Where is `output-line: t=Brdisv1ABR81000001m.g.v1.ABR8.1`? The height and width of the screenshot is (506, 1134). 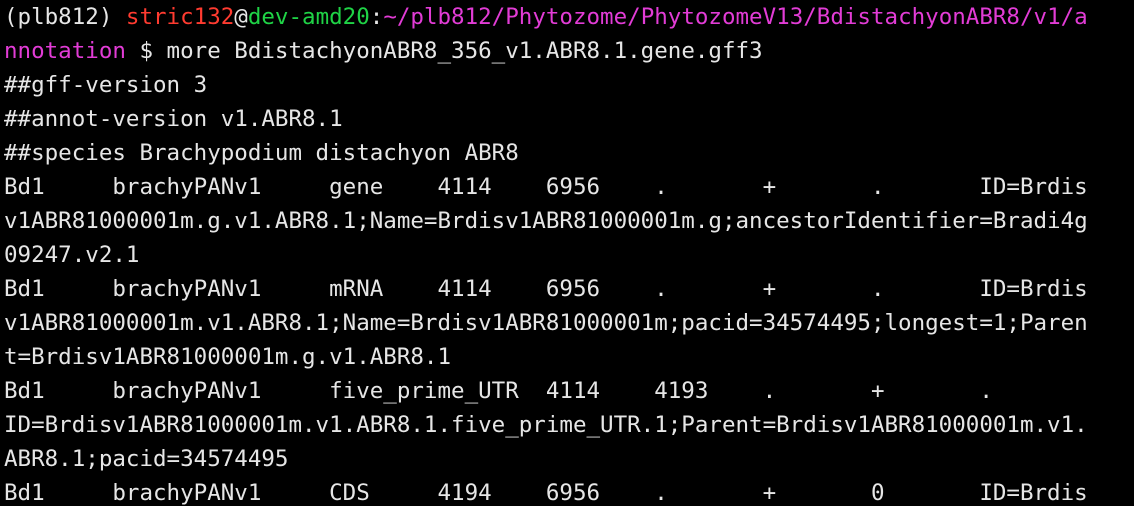
output-line: t=Brdisv1ABR81000001m.g.v1.ABR8.1 is located at coordinates (228, 357).